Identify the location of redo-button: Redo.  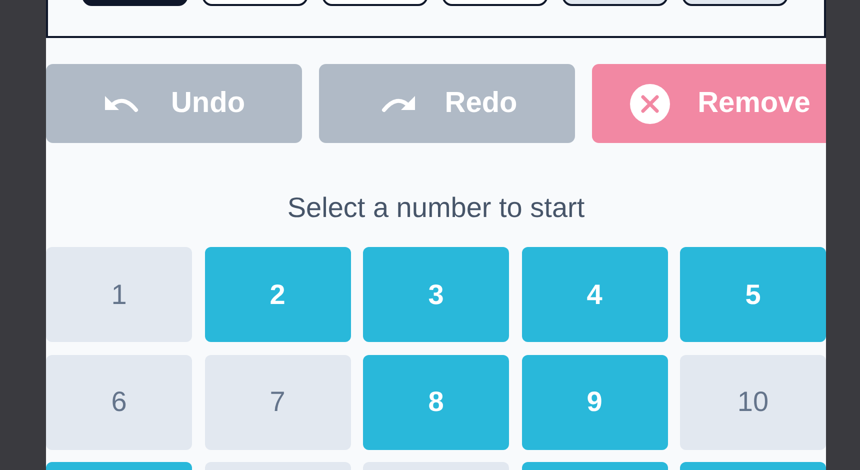
(447, 103).